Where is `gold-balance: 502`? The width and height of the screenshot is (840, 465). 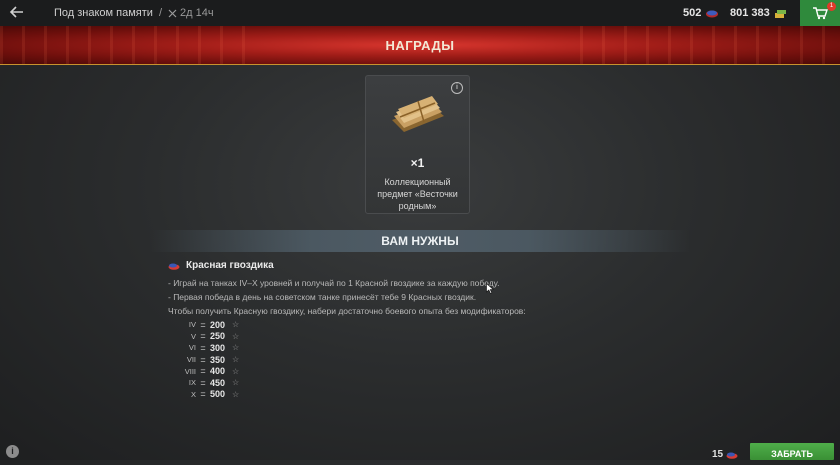
gold-balance: 502 is located at coordinates (701, 13).